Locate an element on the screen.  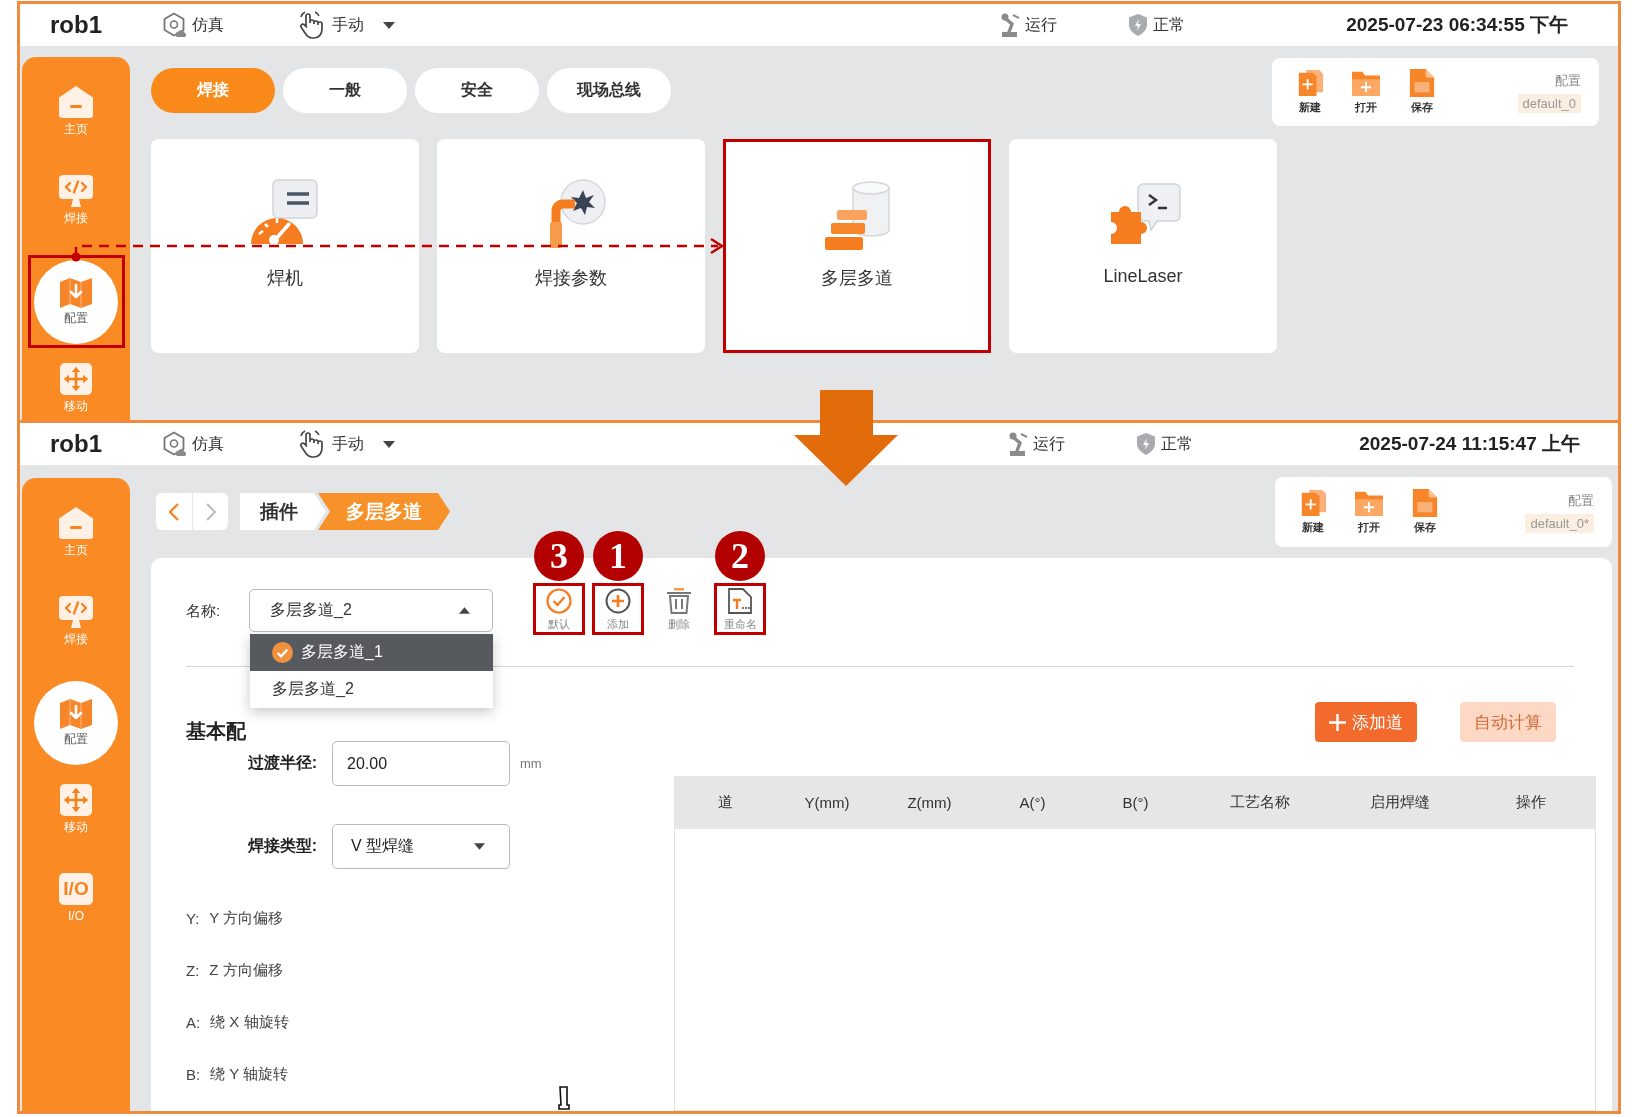
sidebar-item: 配置 is located at coordinates (76, 301).